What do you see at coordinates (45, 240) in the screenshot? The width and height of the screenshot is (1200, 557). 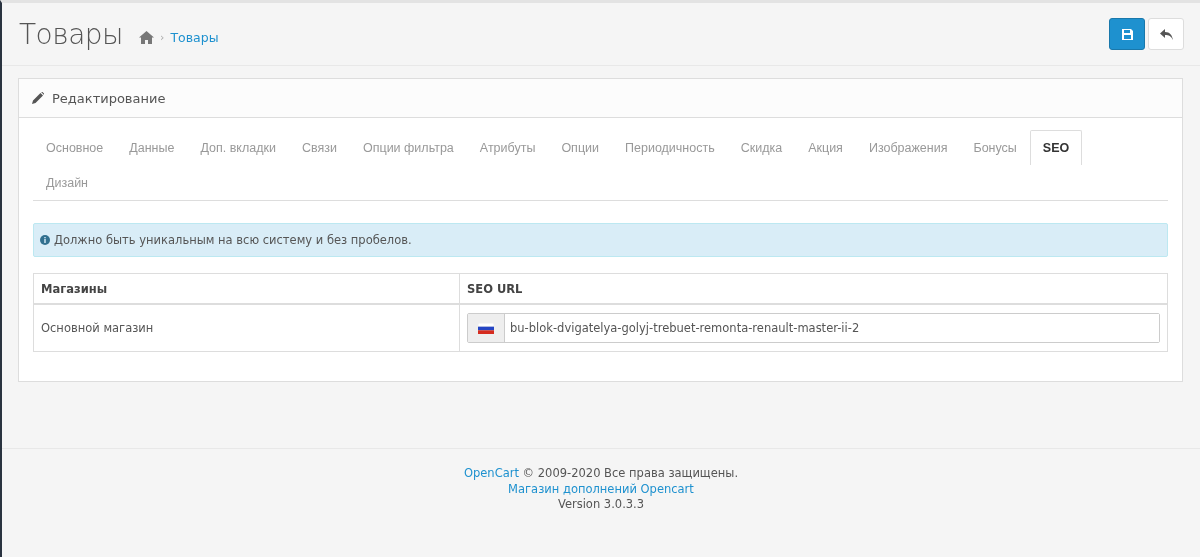 I see `info-icon` at bounding box center [45, 240].